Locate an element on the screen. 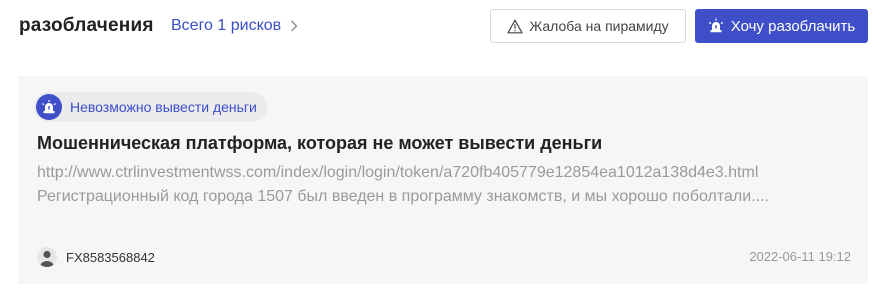  expose-button: Хочу разоблачить is located at coordinates (781, 26).